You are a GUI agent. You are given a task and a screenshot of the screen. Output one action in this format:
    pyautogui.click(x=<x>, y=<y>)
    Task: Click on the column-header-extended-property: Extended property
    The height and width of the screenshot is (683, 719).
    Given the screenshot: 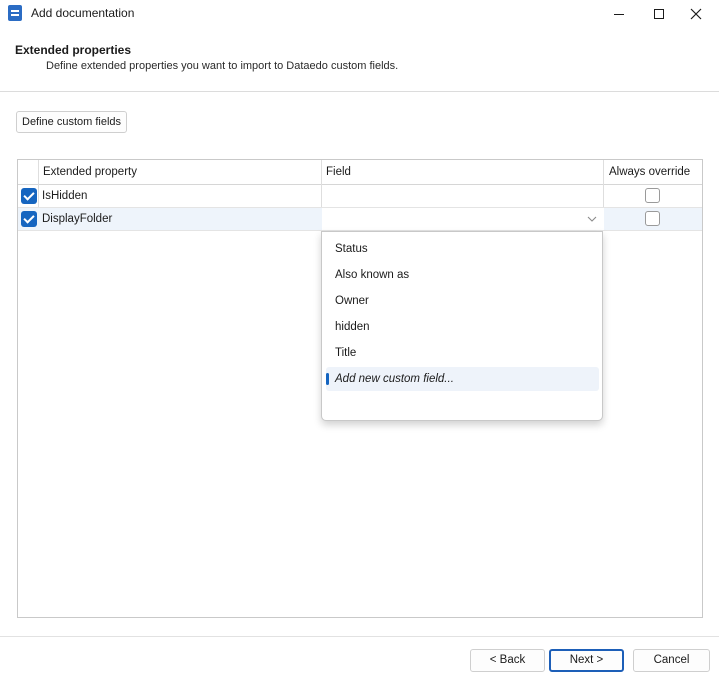 What is the action you would take?
    pyautogui.click(x=179, y=172)
    